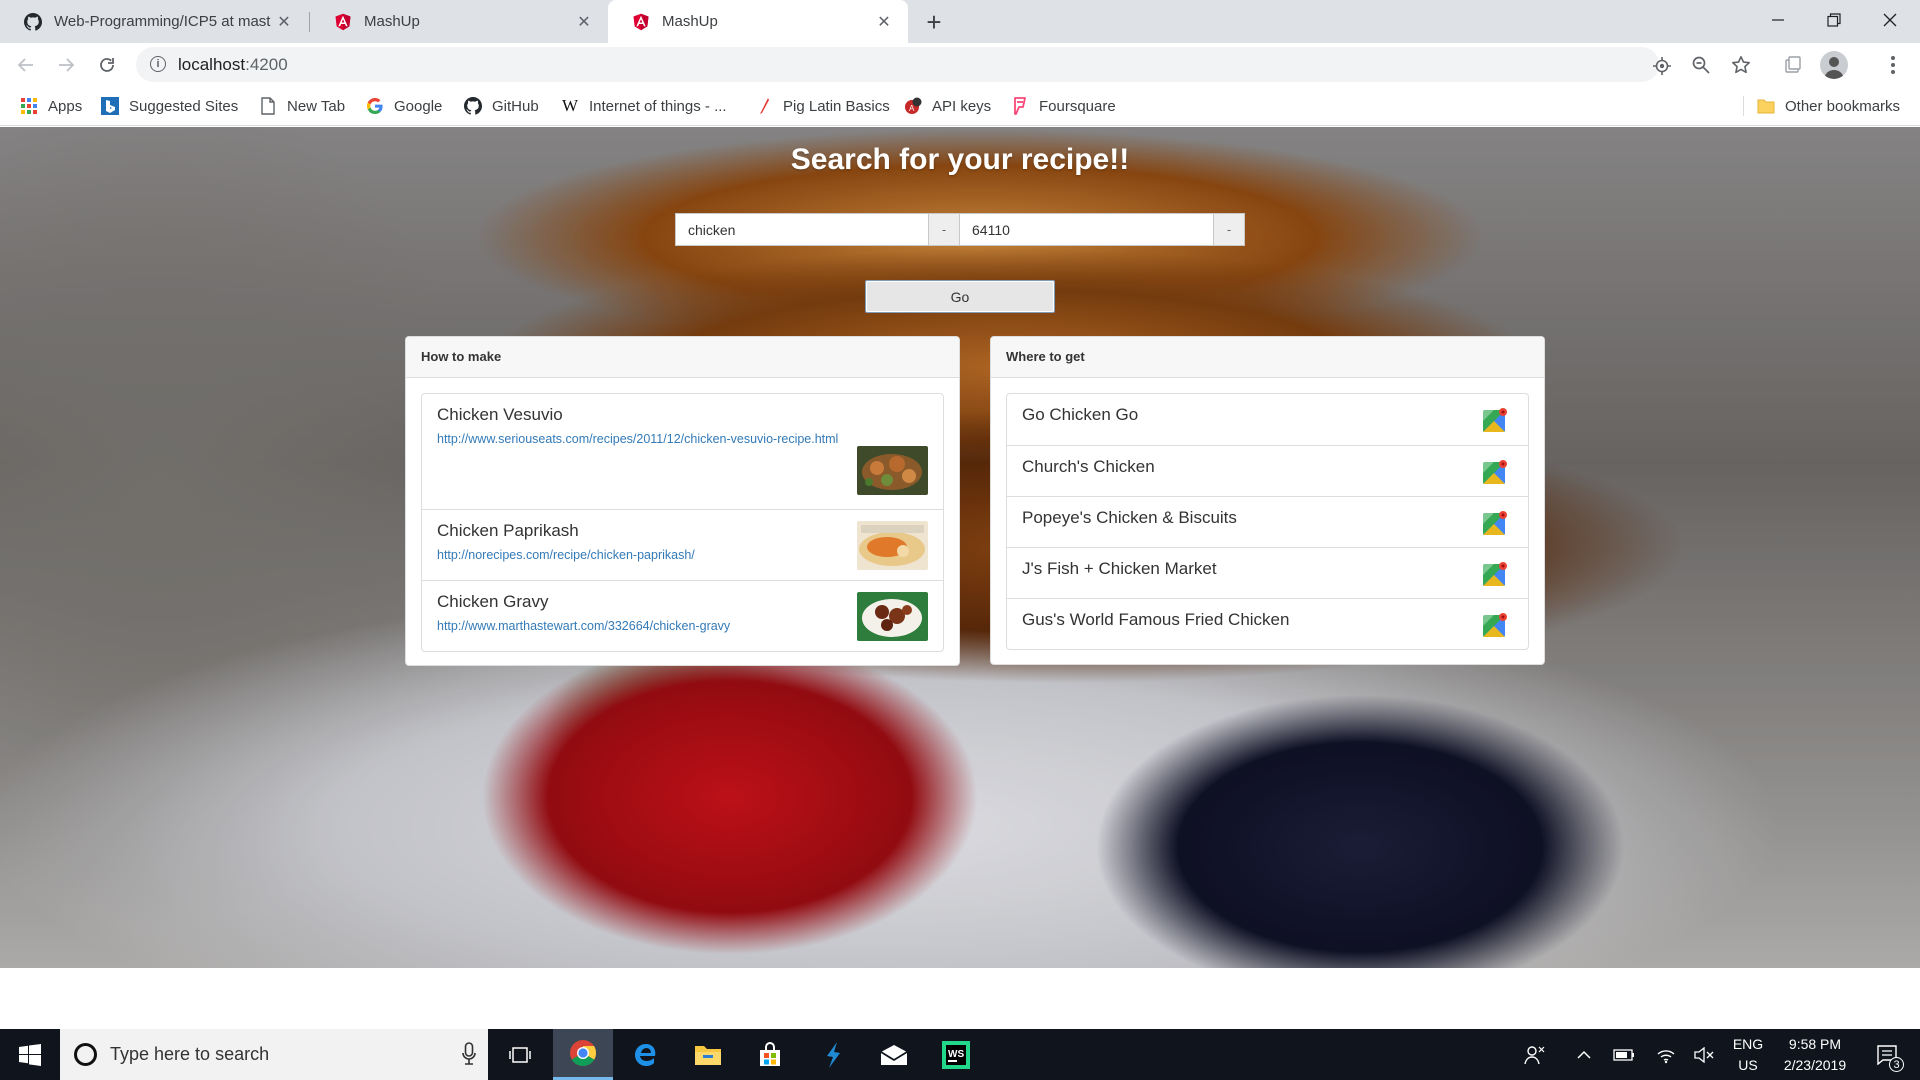 The height and width of the screenshot is (1080, 1920). I want to click on place-name: Church's Chicken, so click(1088, 466).